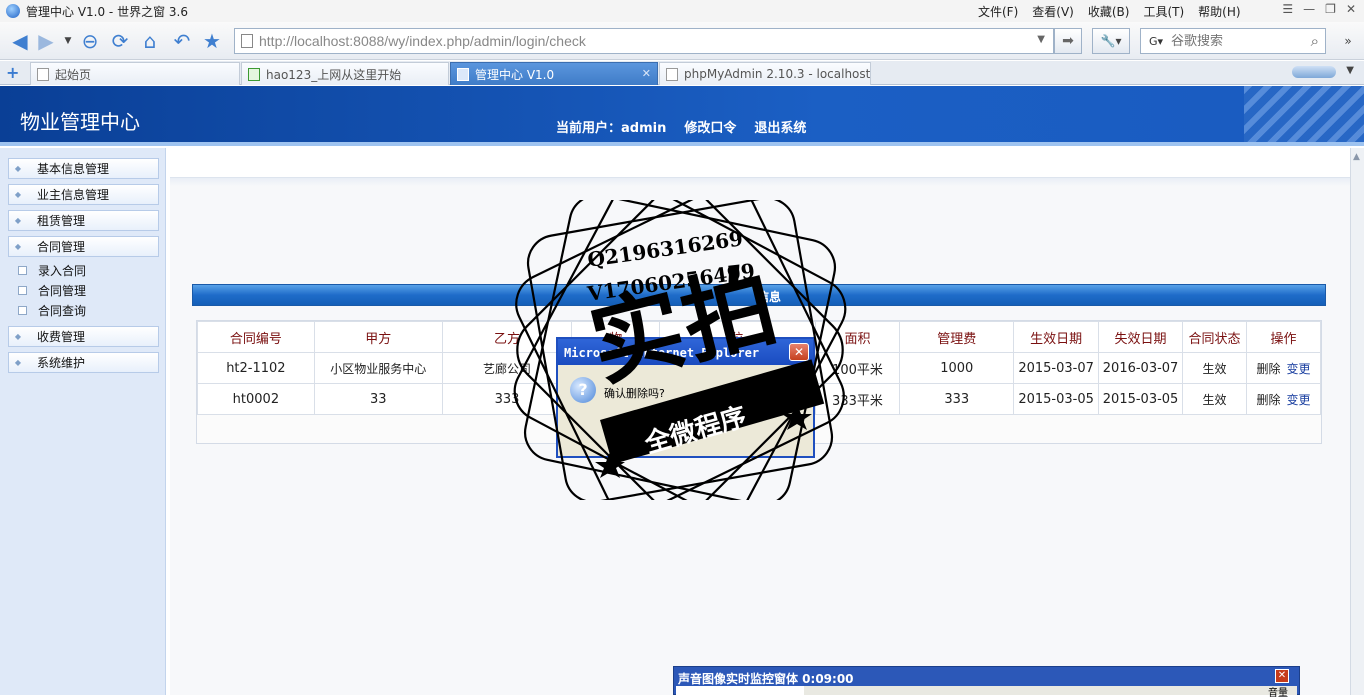  Describe the element at coordinates (1348, 41) in the screenshot. I see `toolbar-more-icon: »` at that location.